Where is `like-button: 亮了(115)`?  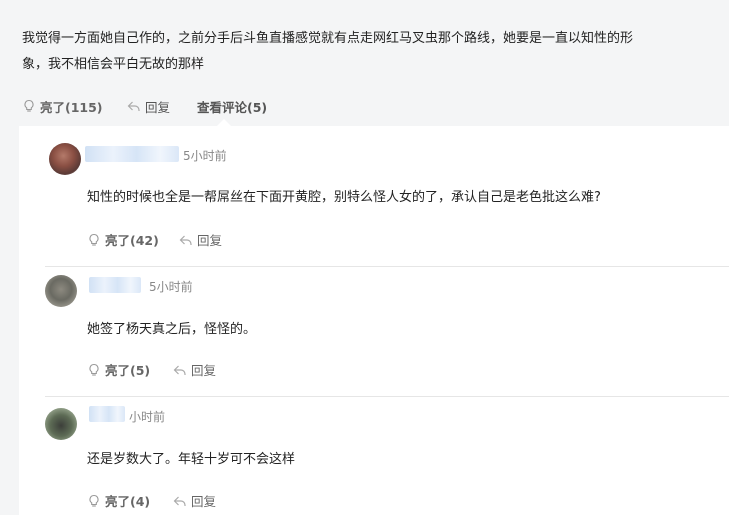
like-button: 亮了(115) is located at coordinates (74, 106).